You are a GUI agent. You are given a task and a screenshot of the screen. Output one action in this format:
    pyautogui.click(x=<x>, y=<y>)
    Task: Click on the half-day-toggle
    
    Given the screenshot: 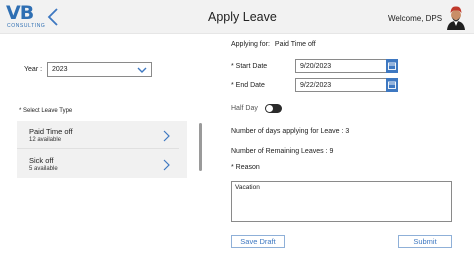 What is the action you would take?
    pyautogui.click(x=273, y=108)
    